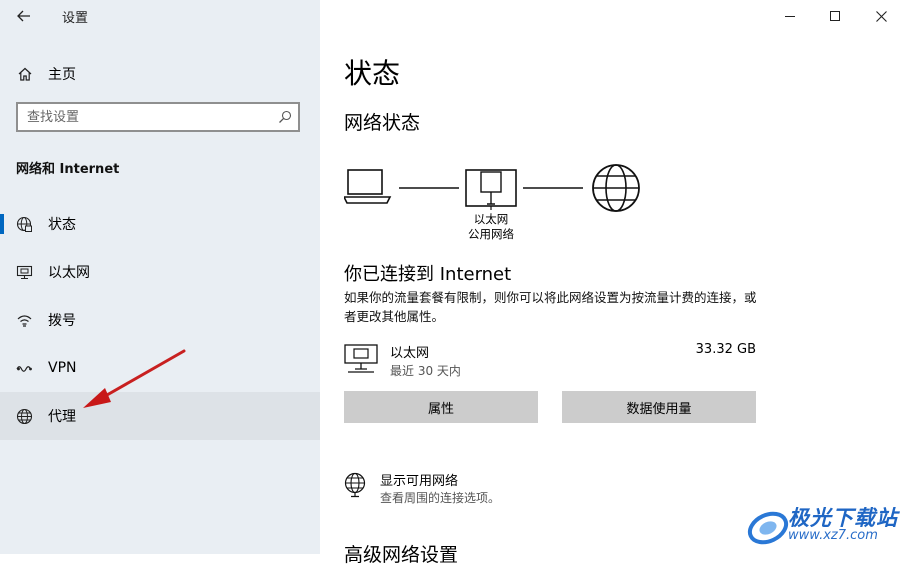  What do you see at coordinates (725, 349) in the screenshot?
I see `data-usage-value: 33.32 GB` at bounding box center [725, 349].